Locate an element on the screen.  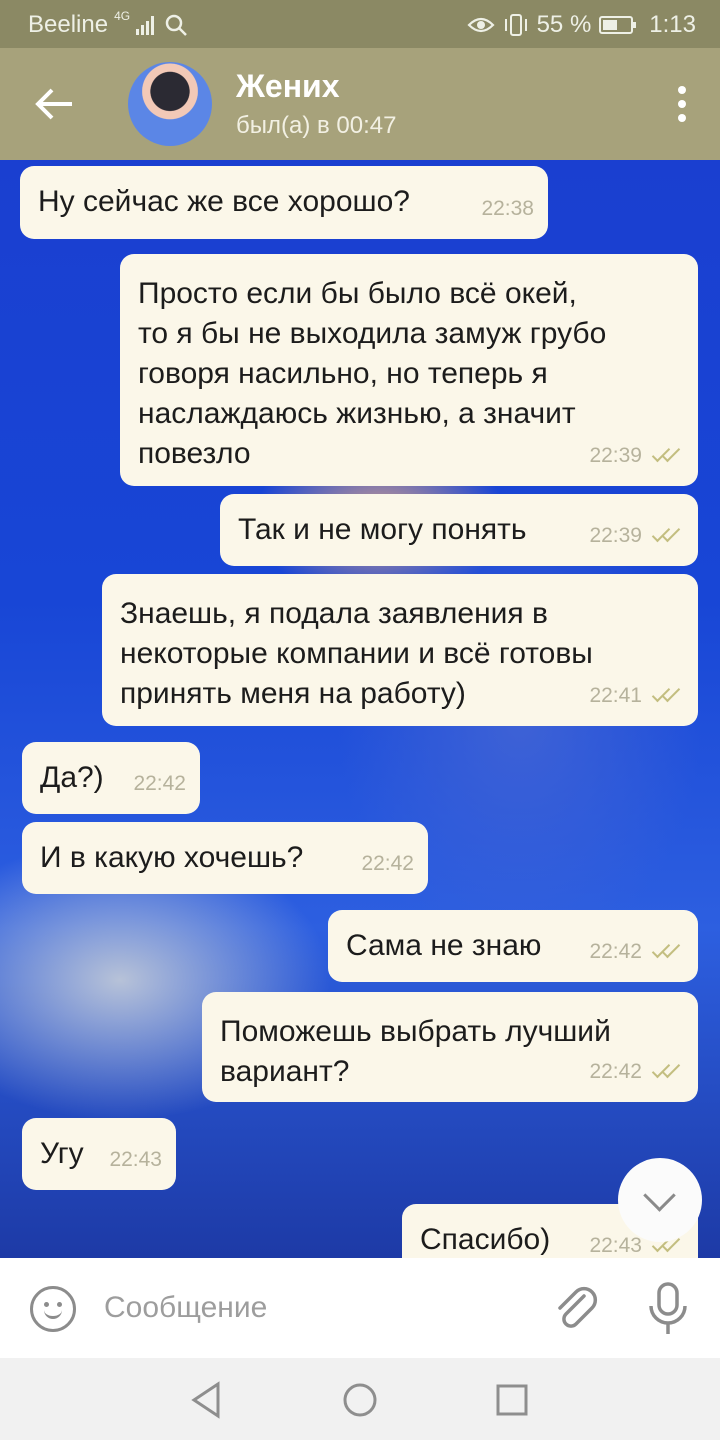
triangle-back-icon is located at coordinates (205, 1400).